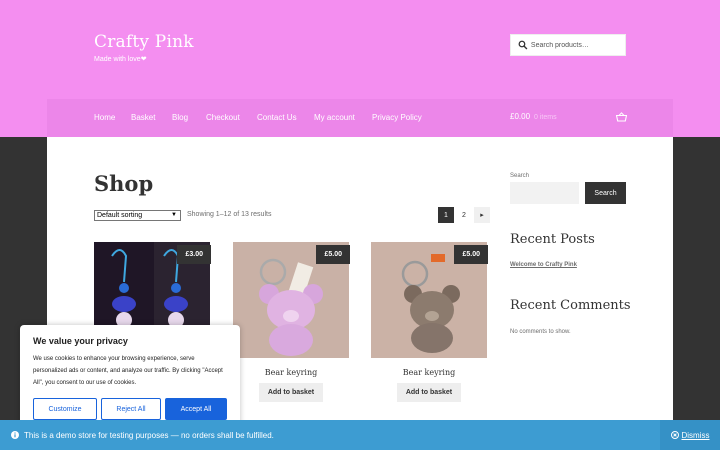 Image resolution: width=720 pixels, height=450 pixels. I want to click on cart-total: £0.00, so click(520, 116).